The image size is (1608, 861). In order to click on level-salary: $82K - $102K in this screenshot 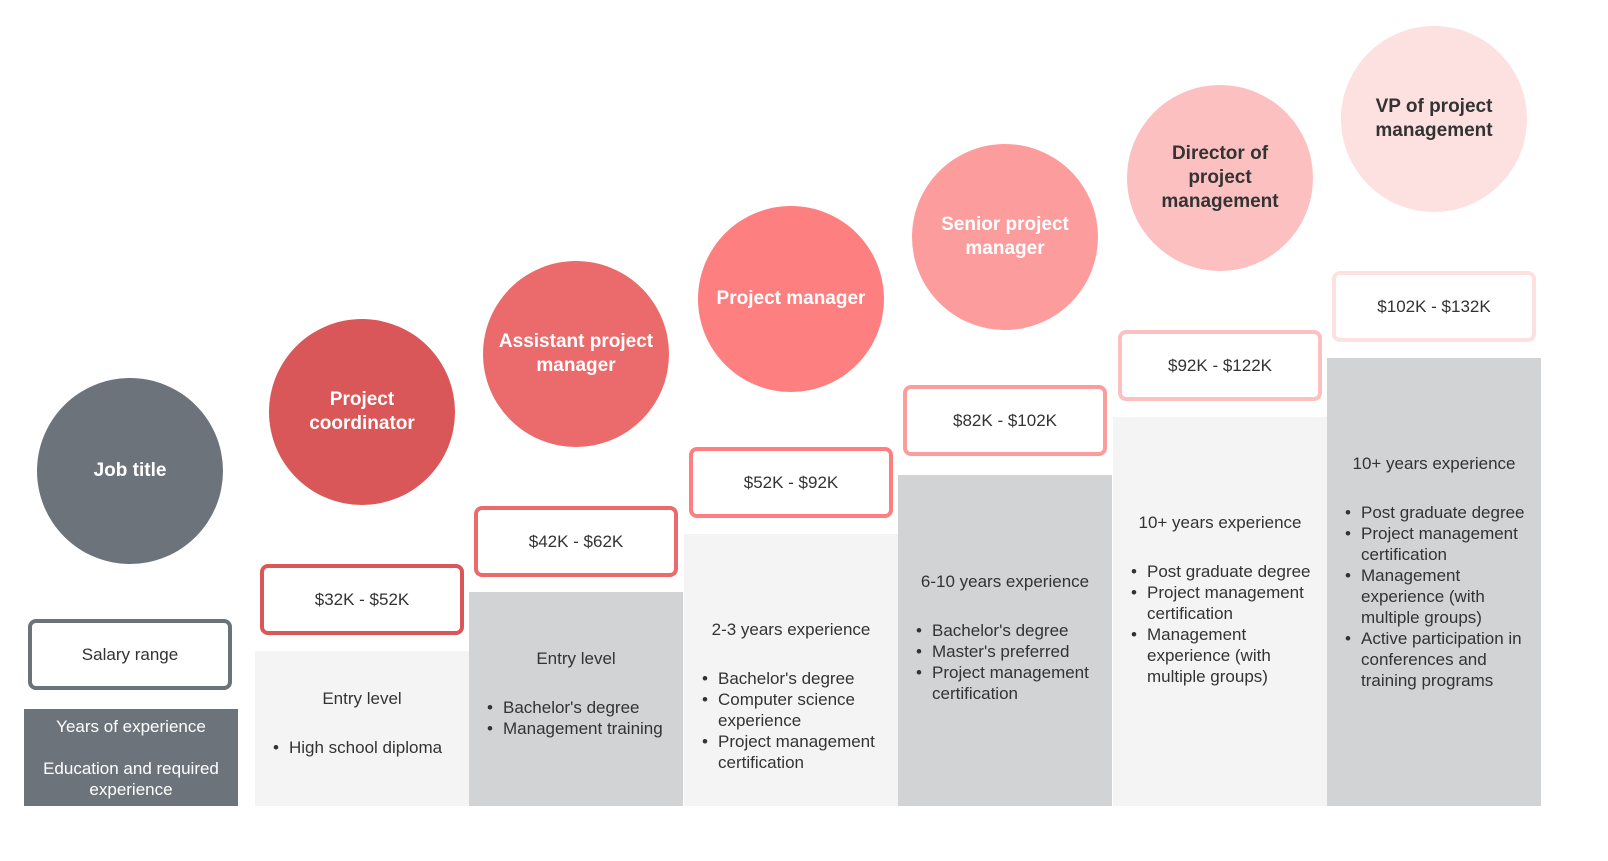, I will do `click(1005, 420)`.